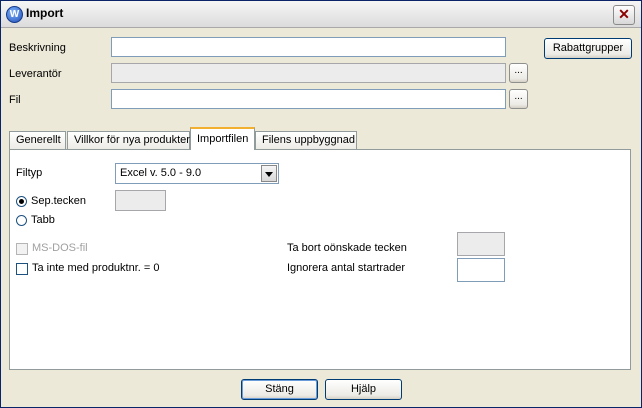 Image resolution: width=642 pixels, height=408 pixels. I want to click on sep-tecken-input, so click(140, 200).